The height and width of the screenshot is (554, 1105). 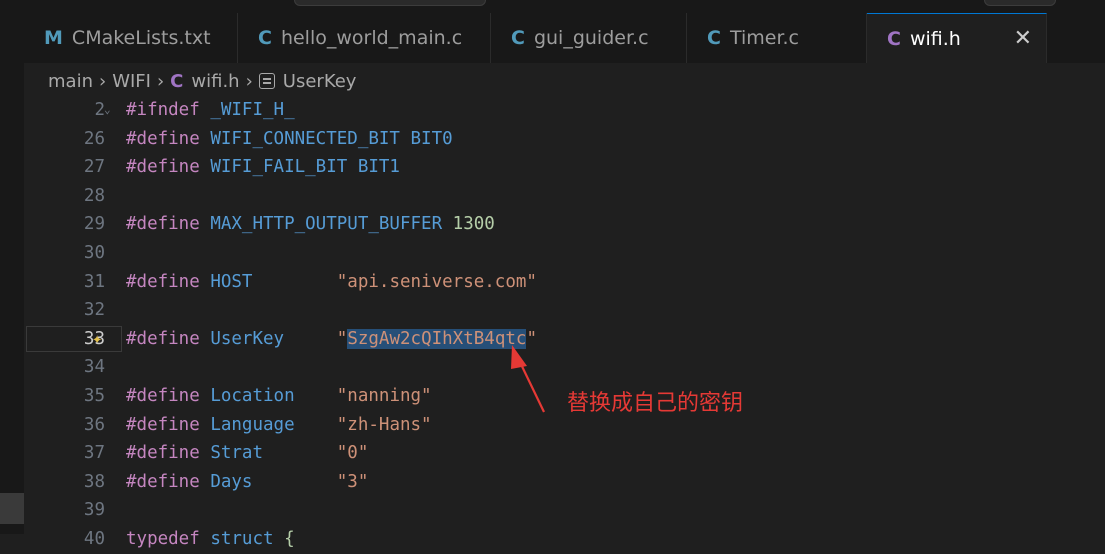 I want to click on annotation-text: 替换成自己的密钥, so click(x=655, y=403).